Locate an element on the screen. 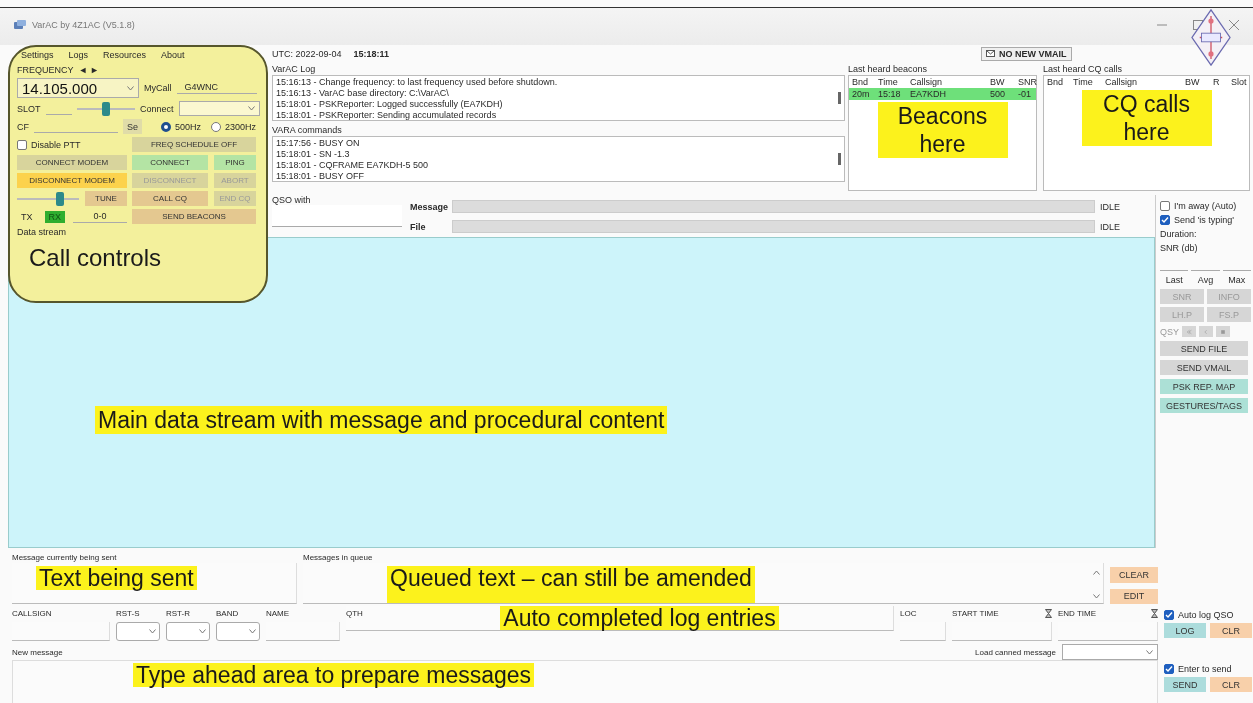 This screenshot has width=1253, height=703. disconnect-modem-button: DISCONNECT MODEM is located at coordinates (72, 180).